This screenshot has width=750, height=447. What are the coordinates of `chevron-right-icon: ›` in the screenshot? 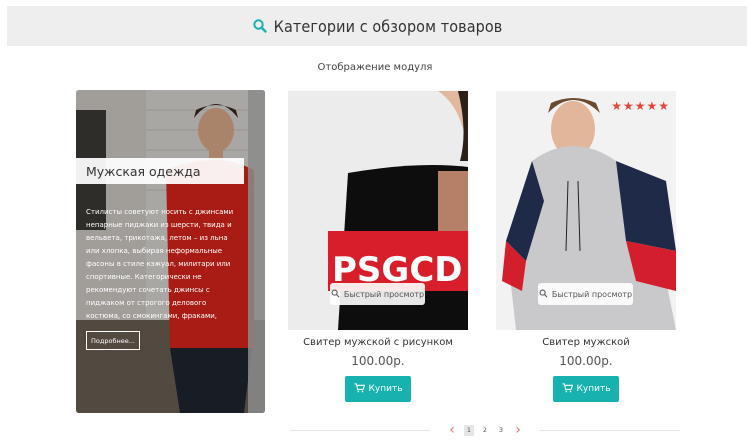 It's located at (518, 430).